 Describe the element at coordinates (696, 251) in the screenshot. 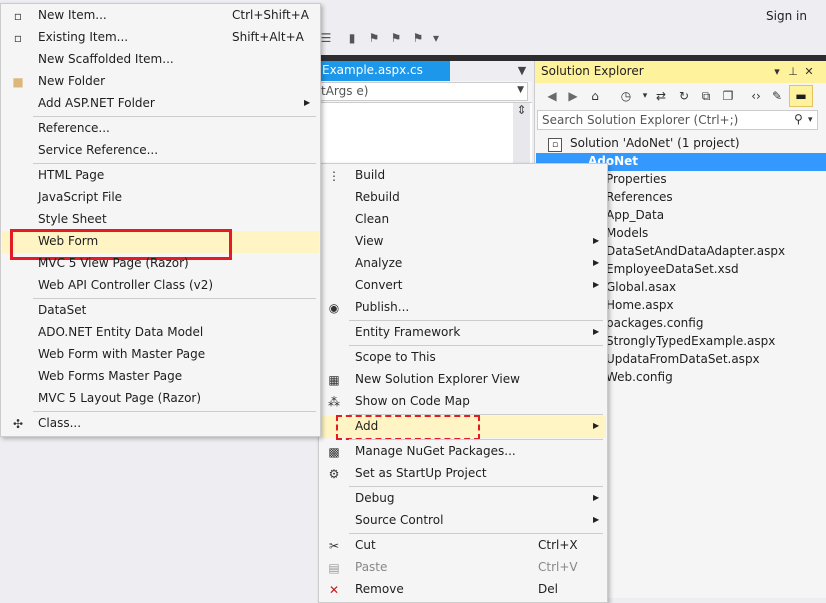

I see `tree-item-label: DataSetAndDataAdapter.aspx` at that location.